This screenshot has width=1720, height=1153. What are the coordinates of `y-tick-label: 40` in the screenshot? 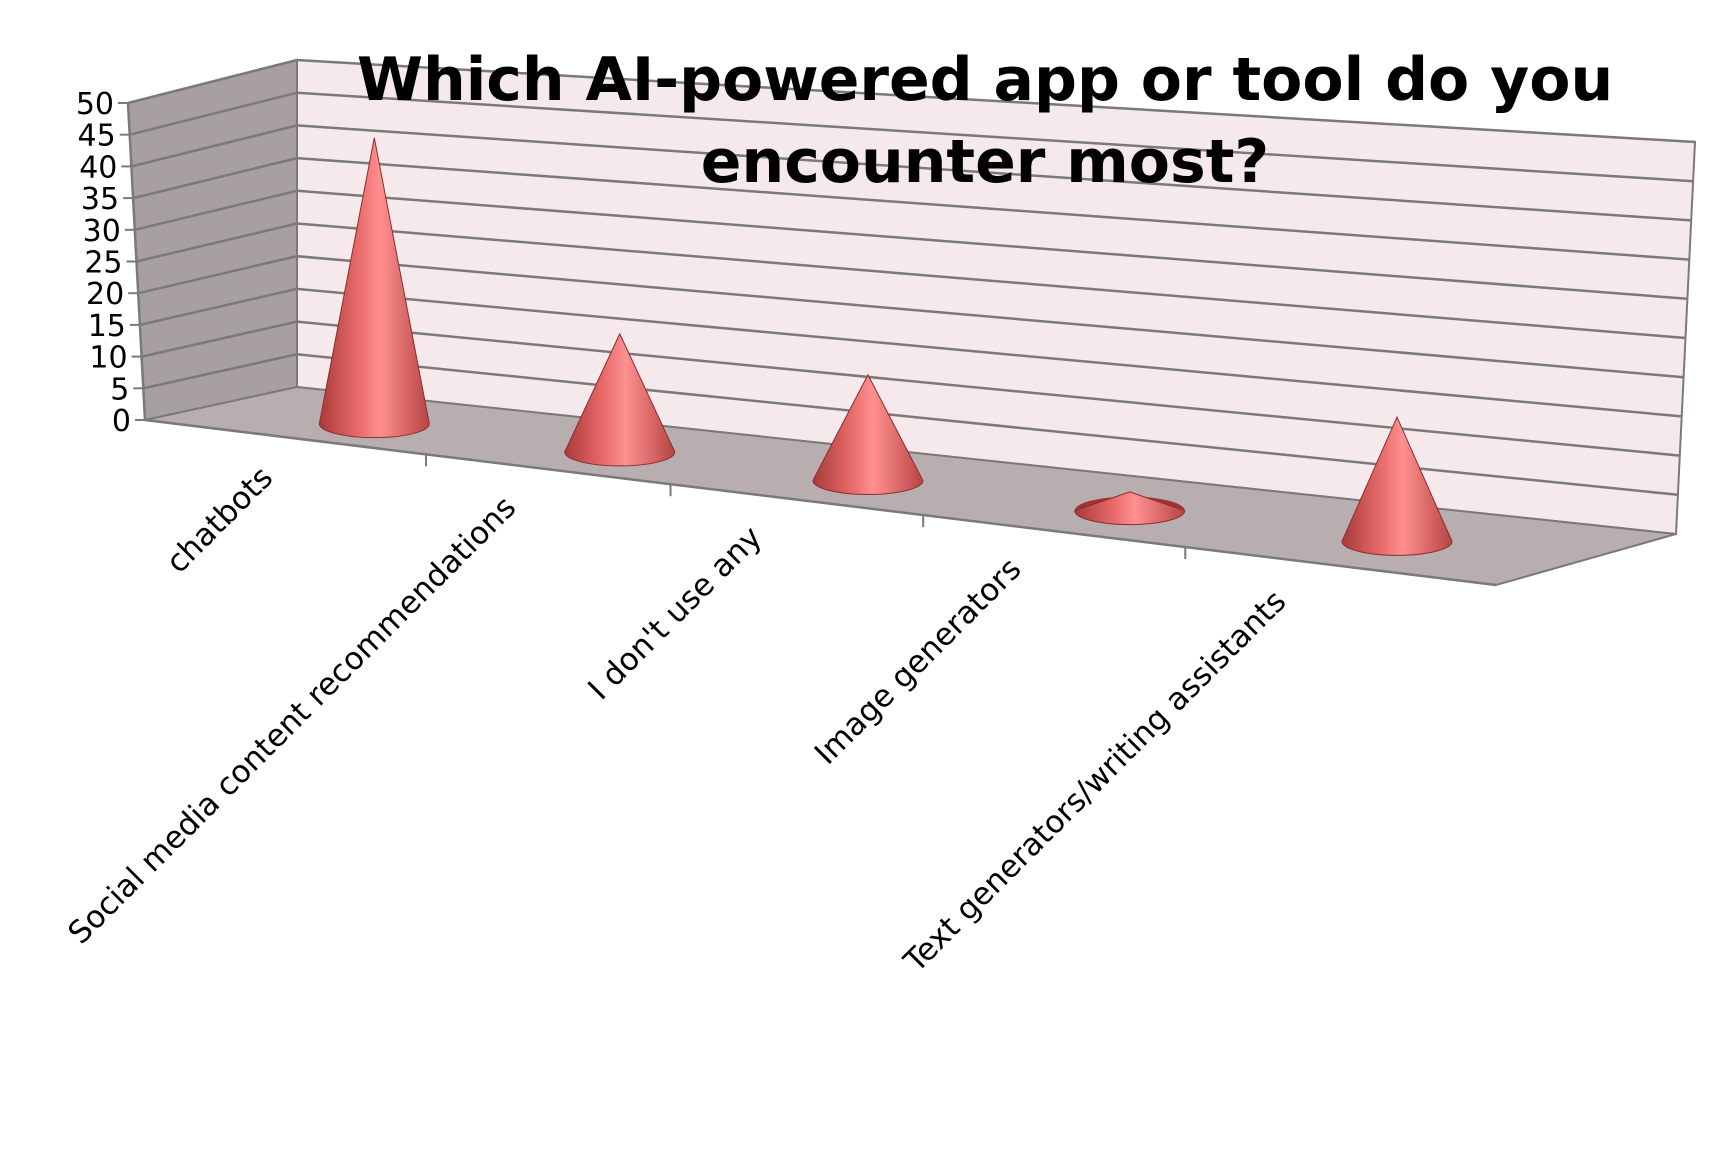 It's located at (98, 167).